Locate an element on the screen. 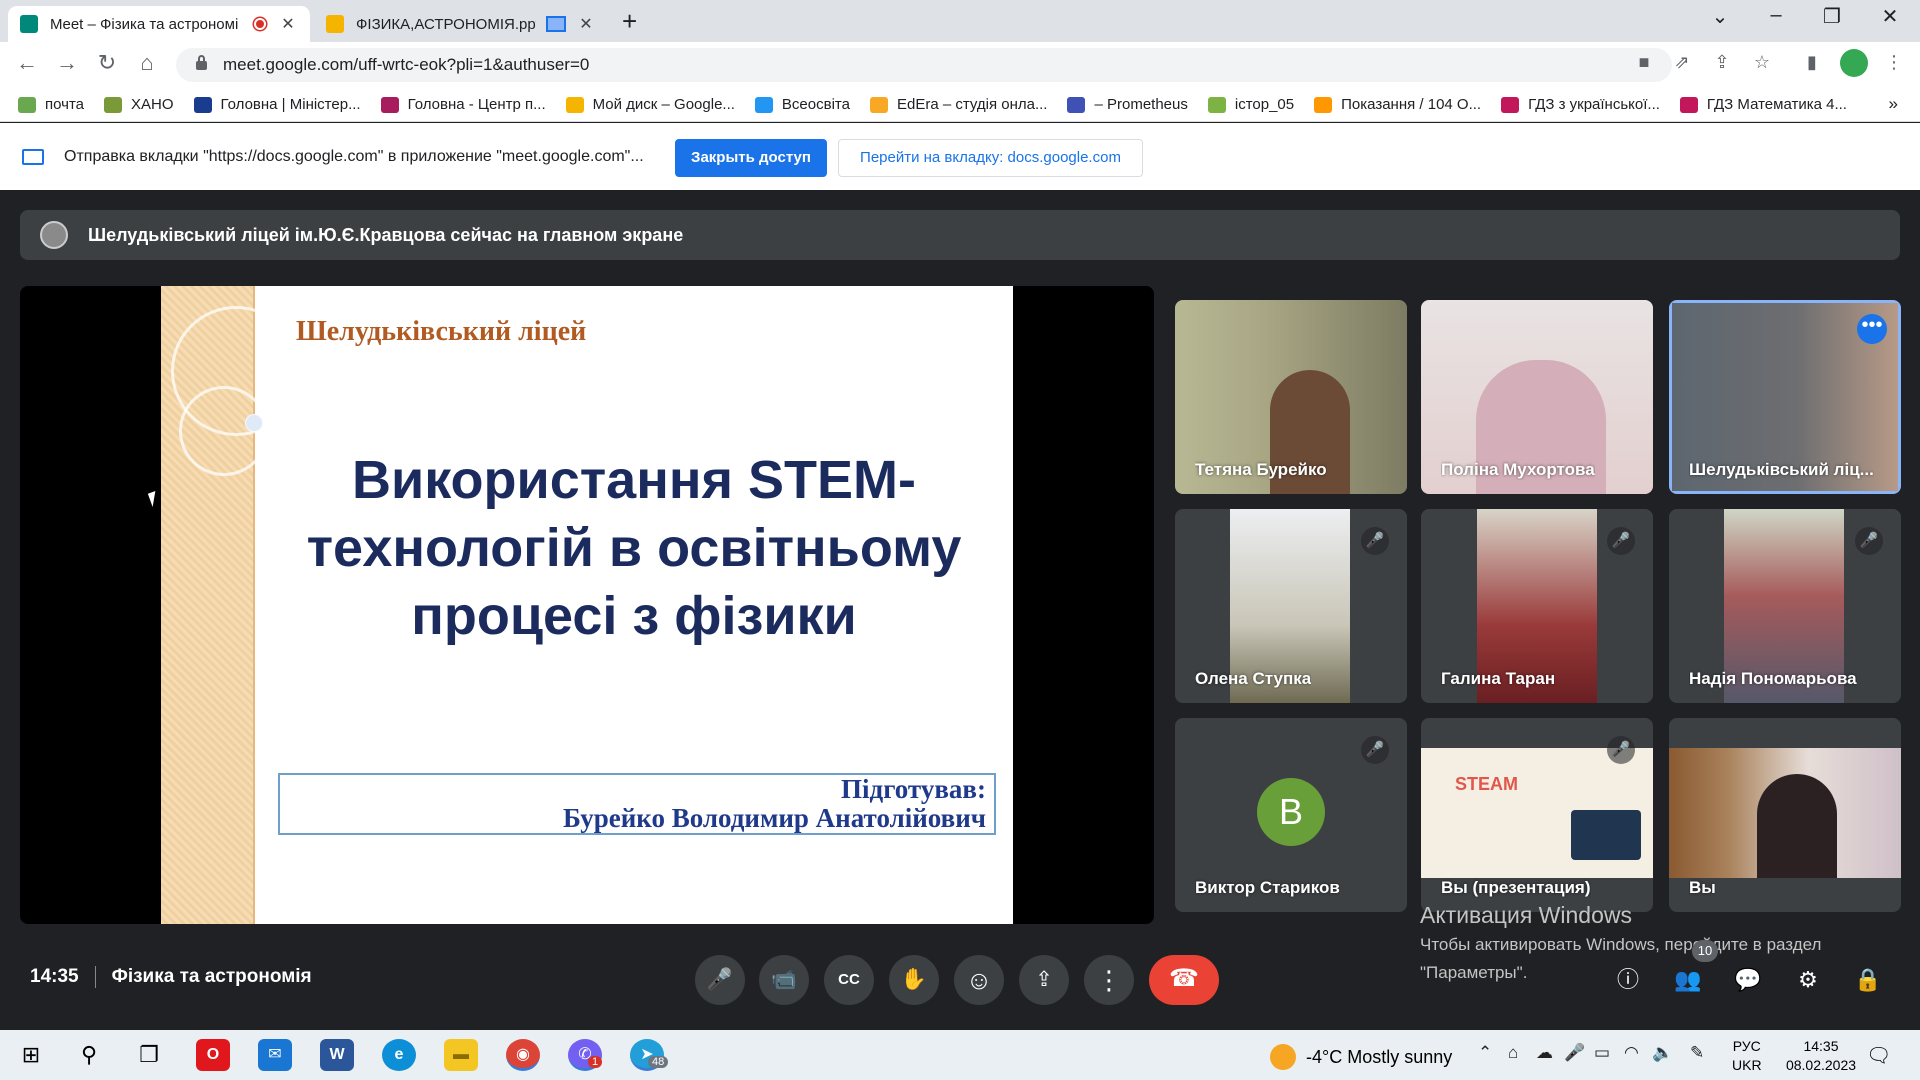 Image resolution: width=1920 pixels, height=1080 pixels. bookmark-item: – Prometheus is located at coordinates (1127, 104).